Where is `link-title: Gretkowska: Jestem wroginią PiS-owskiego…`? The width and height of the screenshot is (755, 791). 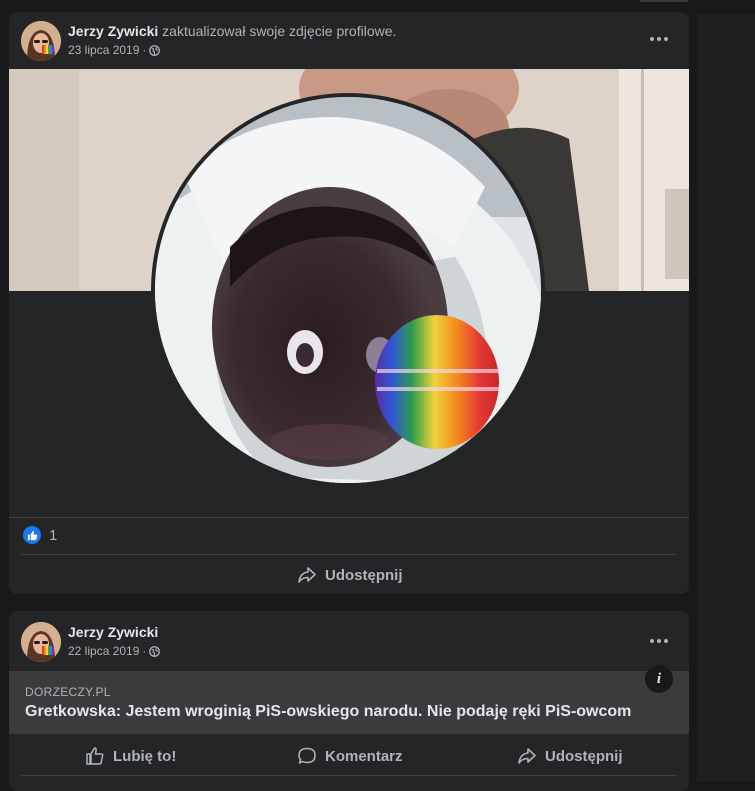
link-title: Gretkowska: Jestem wroginią PiS-owskiego… is located at coordinates (328, 712).